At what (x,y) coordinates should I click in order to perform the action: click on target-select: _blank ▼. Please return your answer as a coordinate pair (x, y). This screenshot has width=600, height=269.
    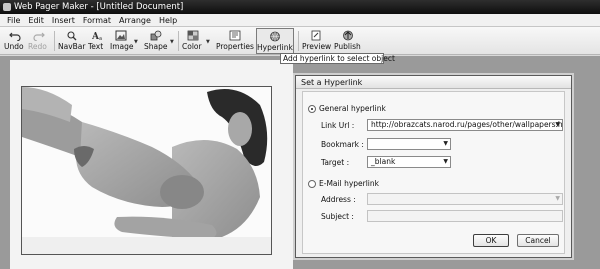
    Looking at the image, I should click on (409, 162).